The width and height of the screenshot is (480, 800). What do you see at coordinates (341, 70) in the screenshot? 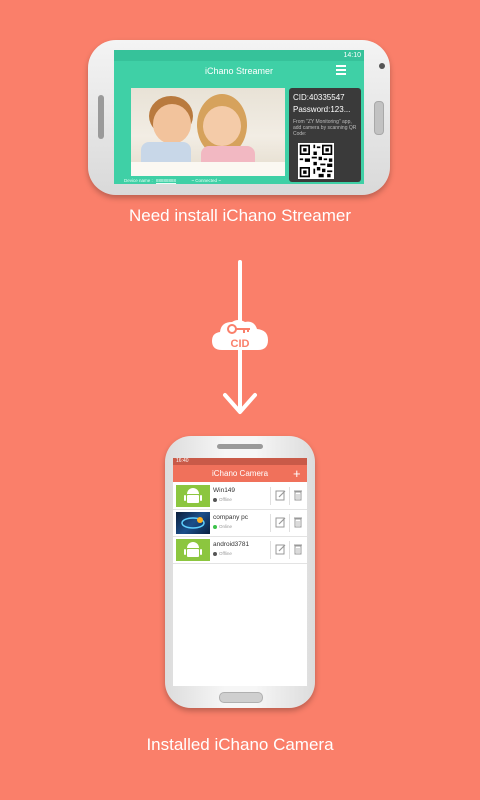
I see `menu-icon` at bounding box center [341, 70].